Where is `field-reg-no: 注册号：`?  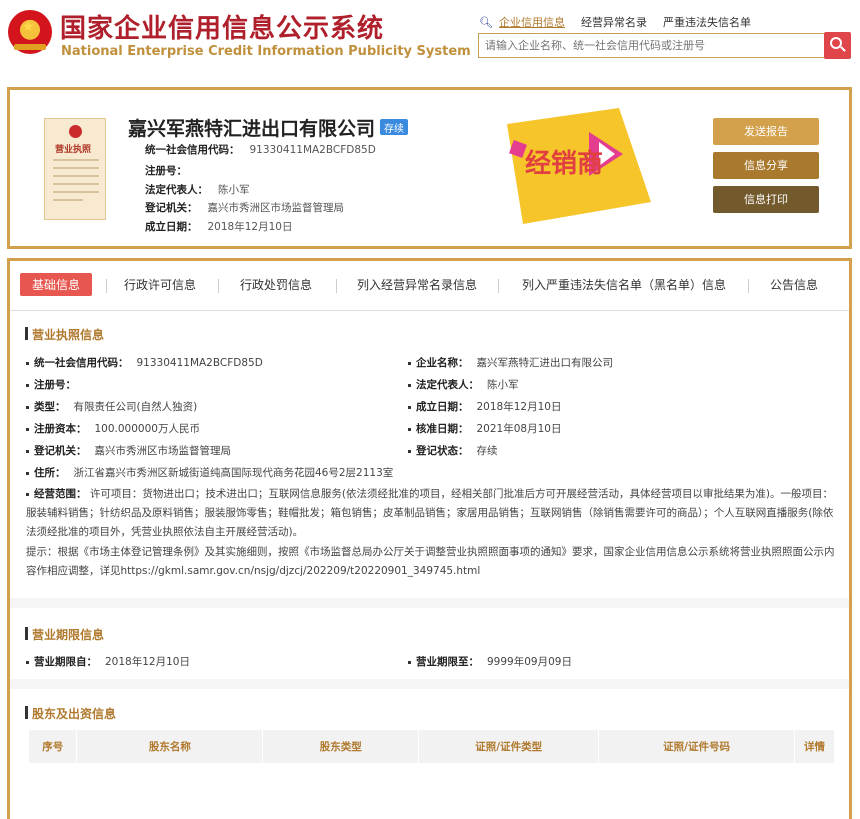 field-reg-no: 注册号： is located at coordinates (55, 384).